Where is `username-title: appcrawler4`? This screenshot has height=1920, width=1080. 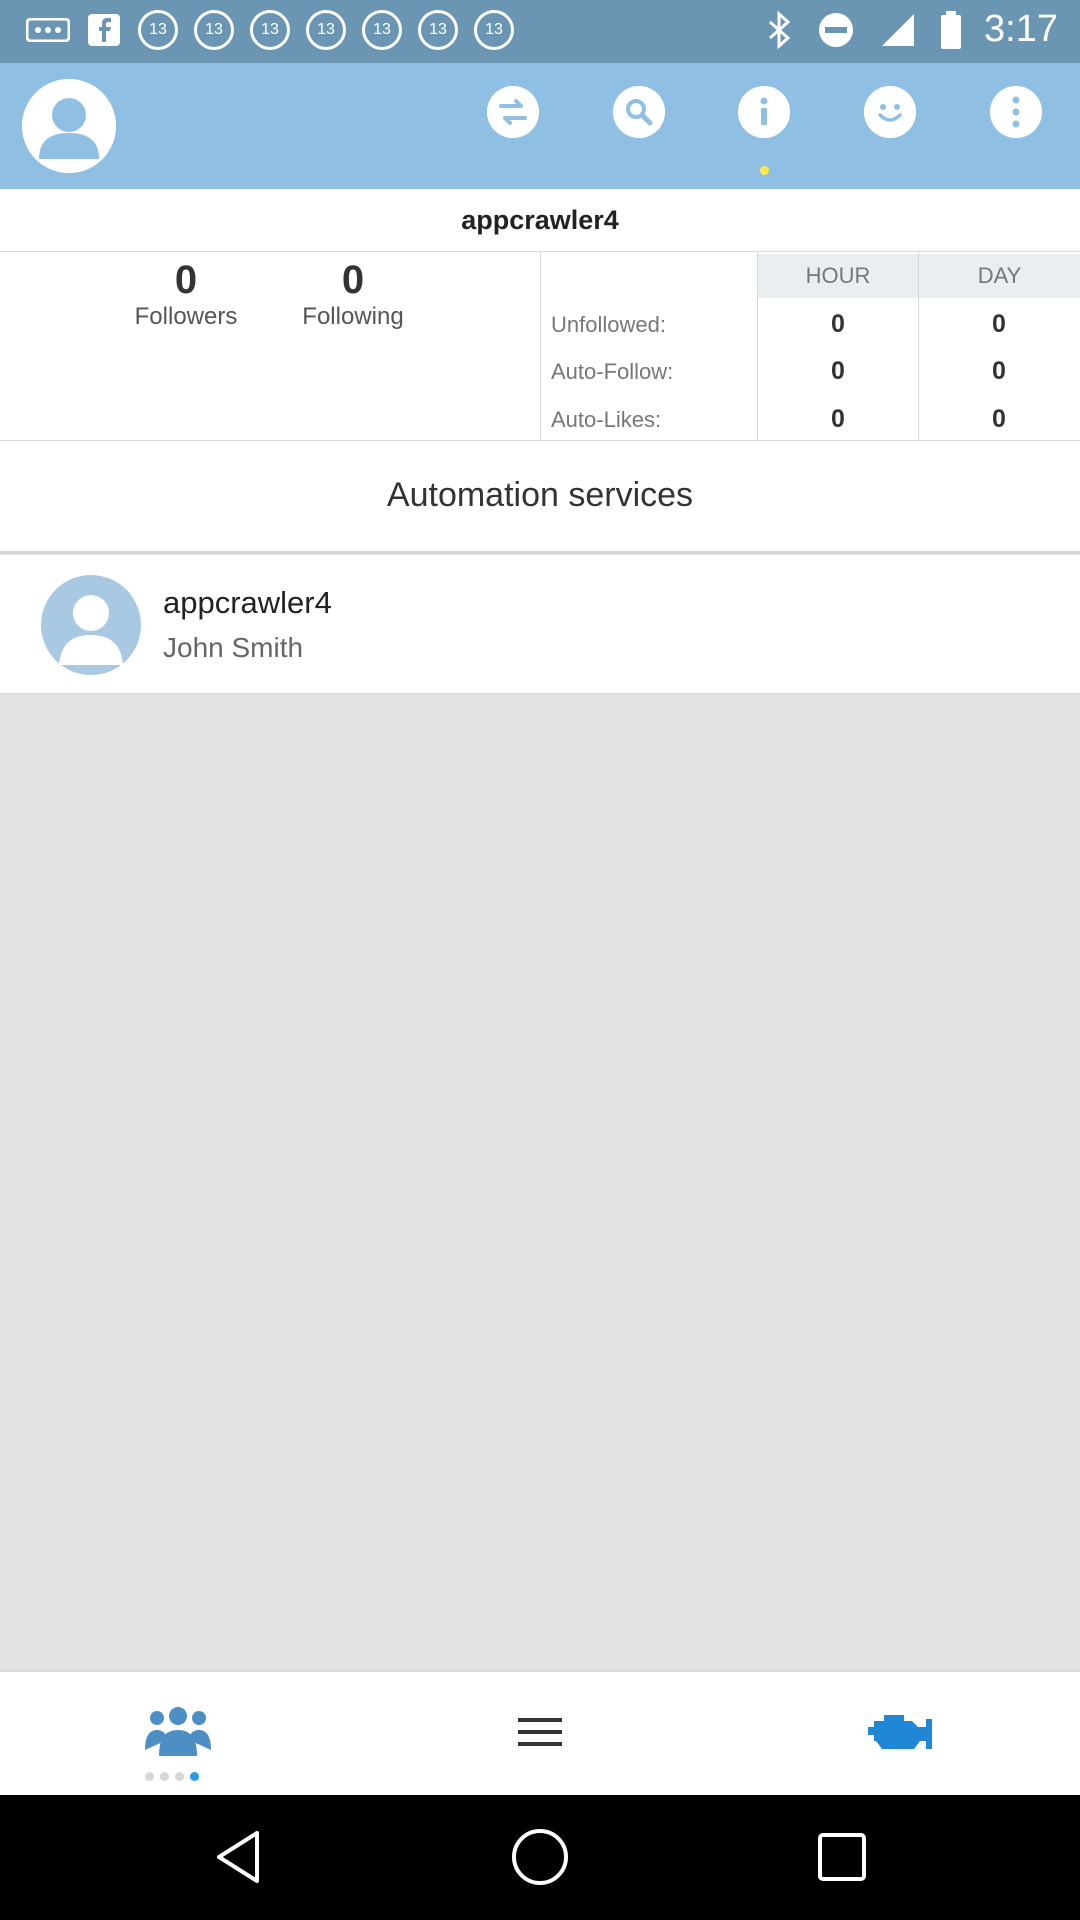 username-title: appcrawler4 is located at coordinates (540, 220).